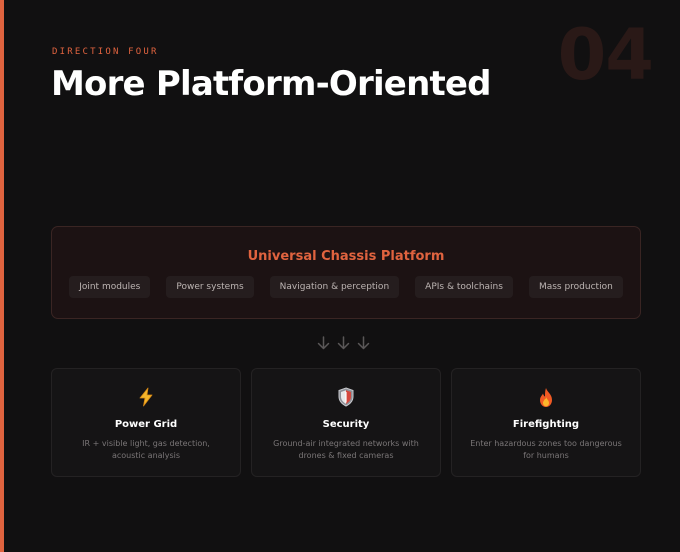  I want to click on module-chip-navigation: Navigation & perception, so click(334, 287).